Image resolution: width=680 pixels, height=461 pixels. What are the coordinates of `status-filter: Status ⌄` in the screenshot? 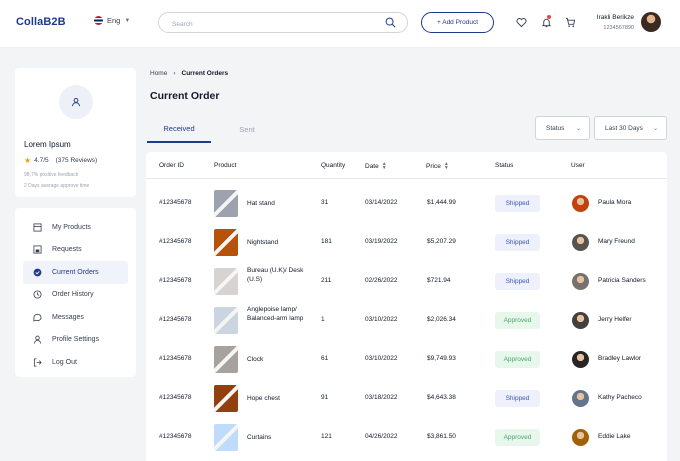 It's located at (562, 128).